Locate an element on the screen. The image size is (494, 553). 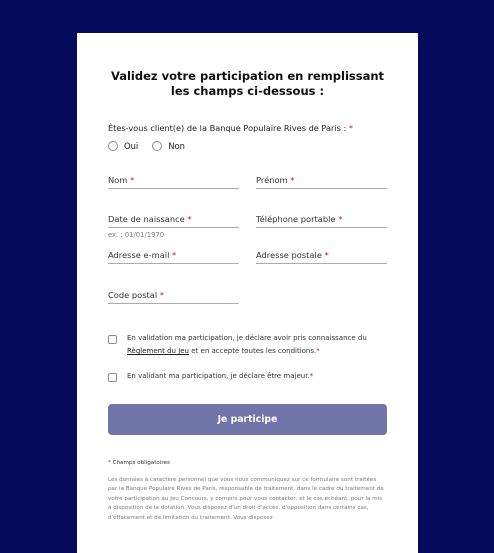
prenom-field: Prénom * is located at coordinates (321, 182).